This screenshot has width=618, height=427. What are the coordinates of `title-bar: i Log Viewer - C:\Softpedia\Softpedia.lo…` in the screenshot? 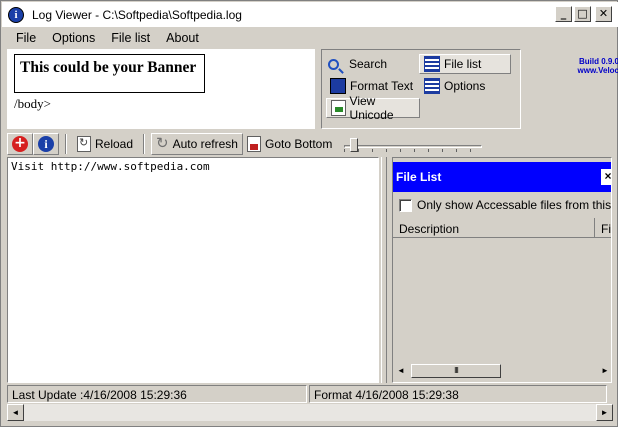 It's located at (310, 14).